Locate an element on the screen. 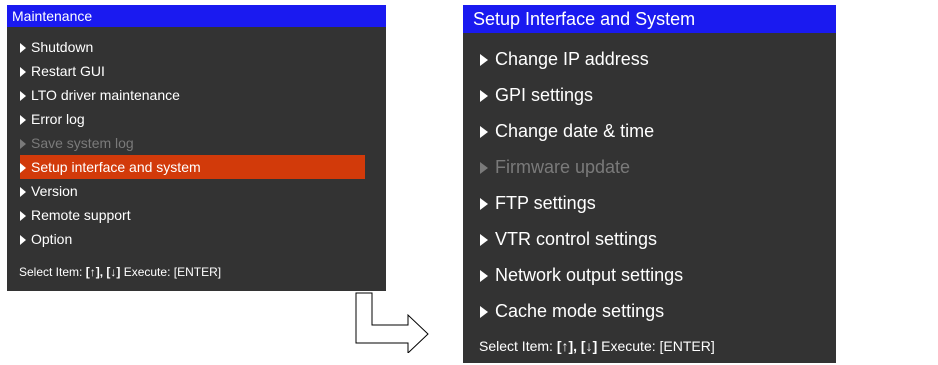 This screenshot has height=365, width=938. menu-item-label: Change date & time is located at coordinates (575, 131).